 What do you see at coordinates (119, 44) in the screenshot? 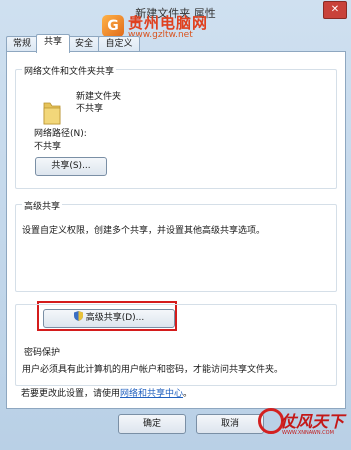
I see `tab-customize: 自定义` at bounding box center [119, 44].